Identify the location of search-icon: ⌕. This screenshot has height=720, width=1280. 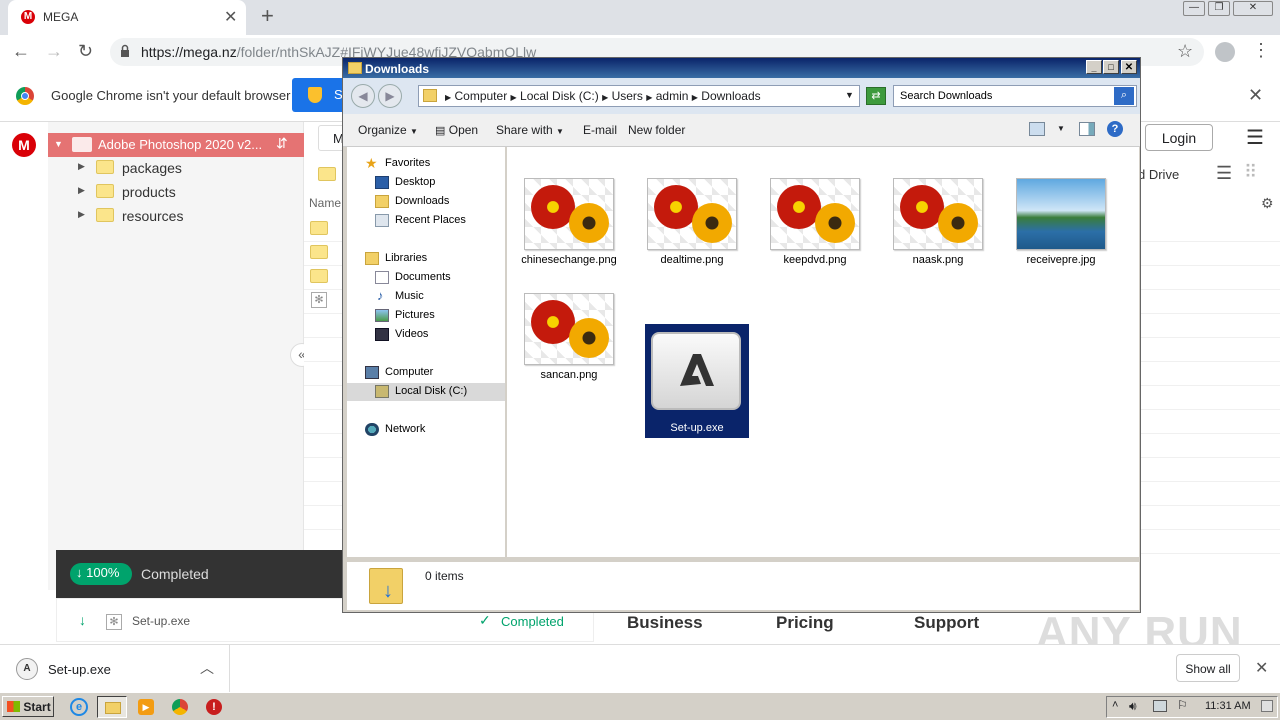
(1124, 96).